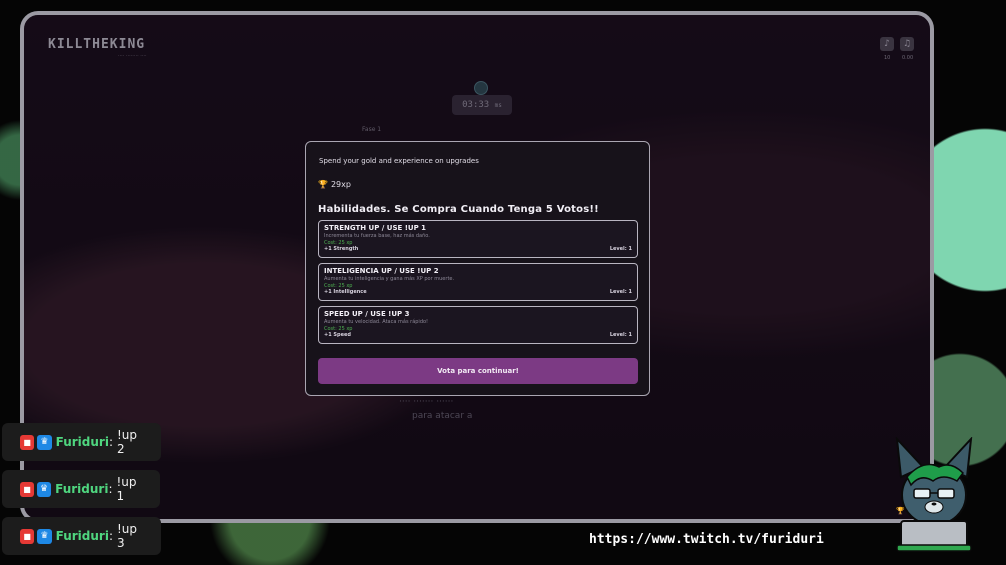 The height and width of the screenshot is (565, 1006). Describe the element at coordinates (127, 536) in the screenshot. I see `chat-text: !up 3` at that location.